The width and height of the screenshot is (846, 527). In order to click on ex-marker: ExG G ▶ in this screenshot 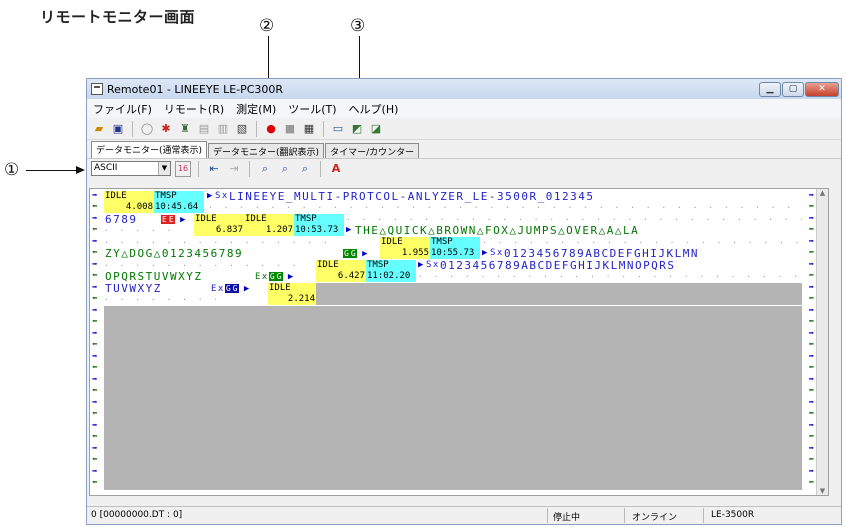, I will do `click(230, 289)`.